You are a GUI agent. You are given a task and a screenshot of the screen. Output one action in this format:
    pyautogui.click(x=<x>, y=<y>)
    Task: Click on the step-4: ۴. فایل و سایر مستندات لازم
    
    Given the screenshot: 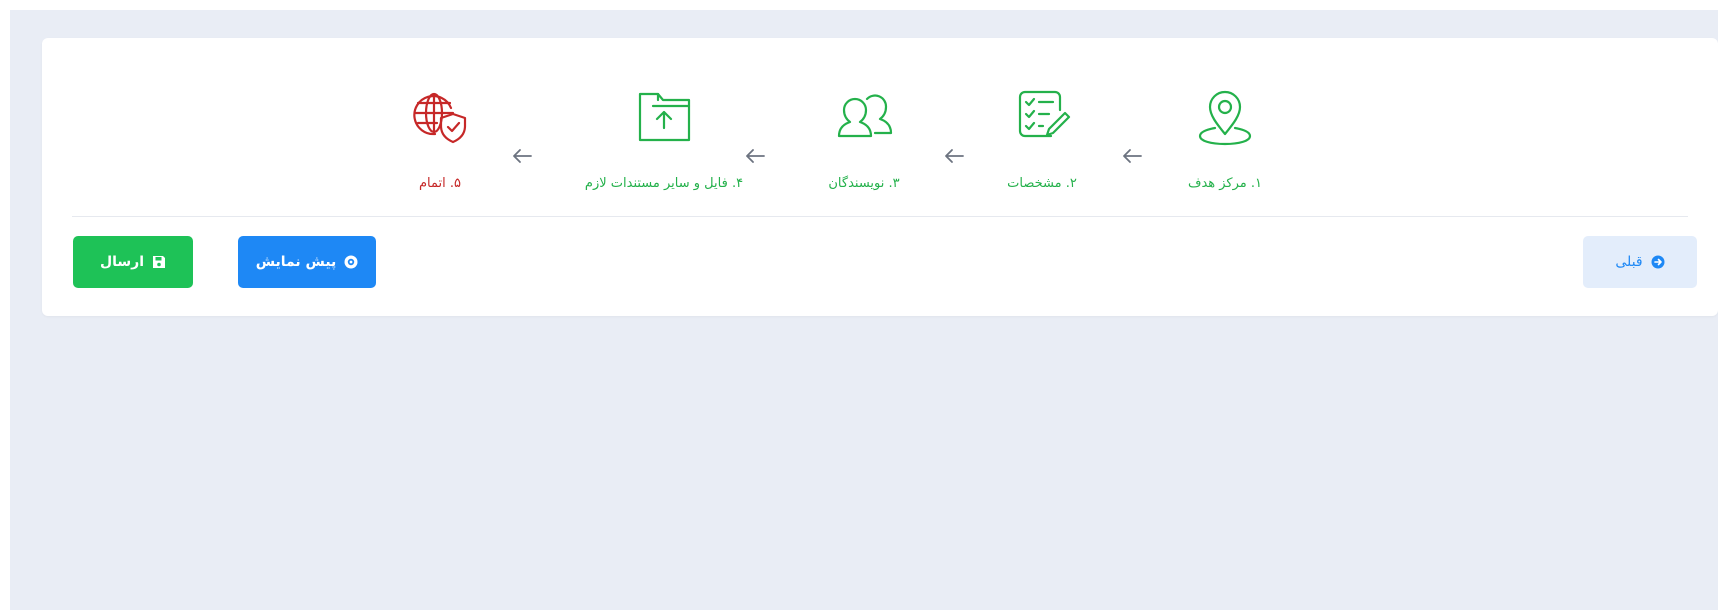 What is the action you would take?
    pyautogui.click(x=664, y=136)
    